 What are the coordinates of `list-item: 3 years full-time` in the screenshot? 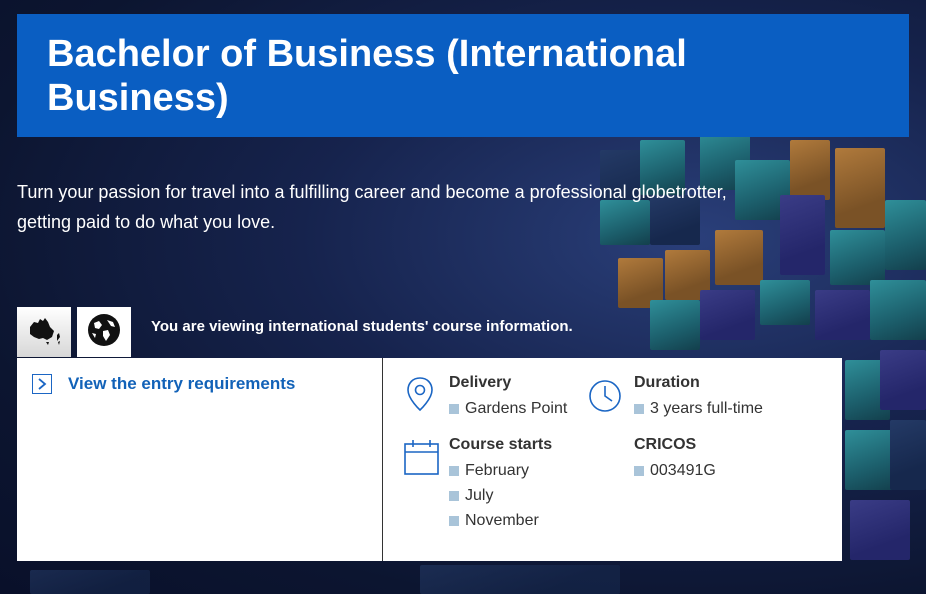 It's located at (698, 408).